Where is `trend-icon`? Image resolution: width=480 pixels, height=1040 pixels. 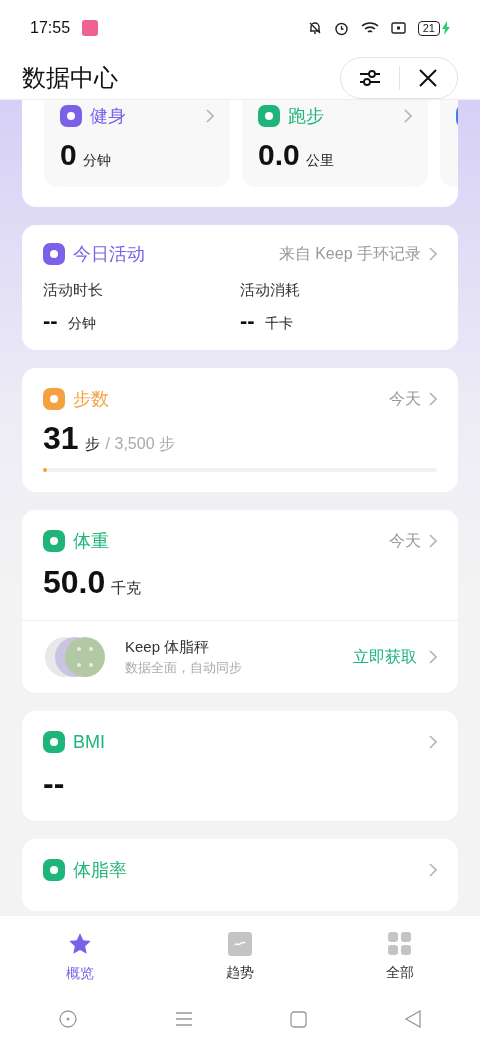
trend-icon is located at coordinates (240, 943).